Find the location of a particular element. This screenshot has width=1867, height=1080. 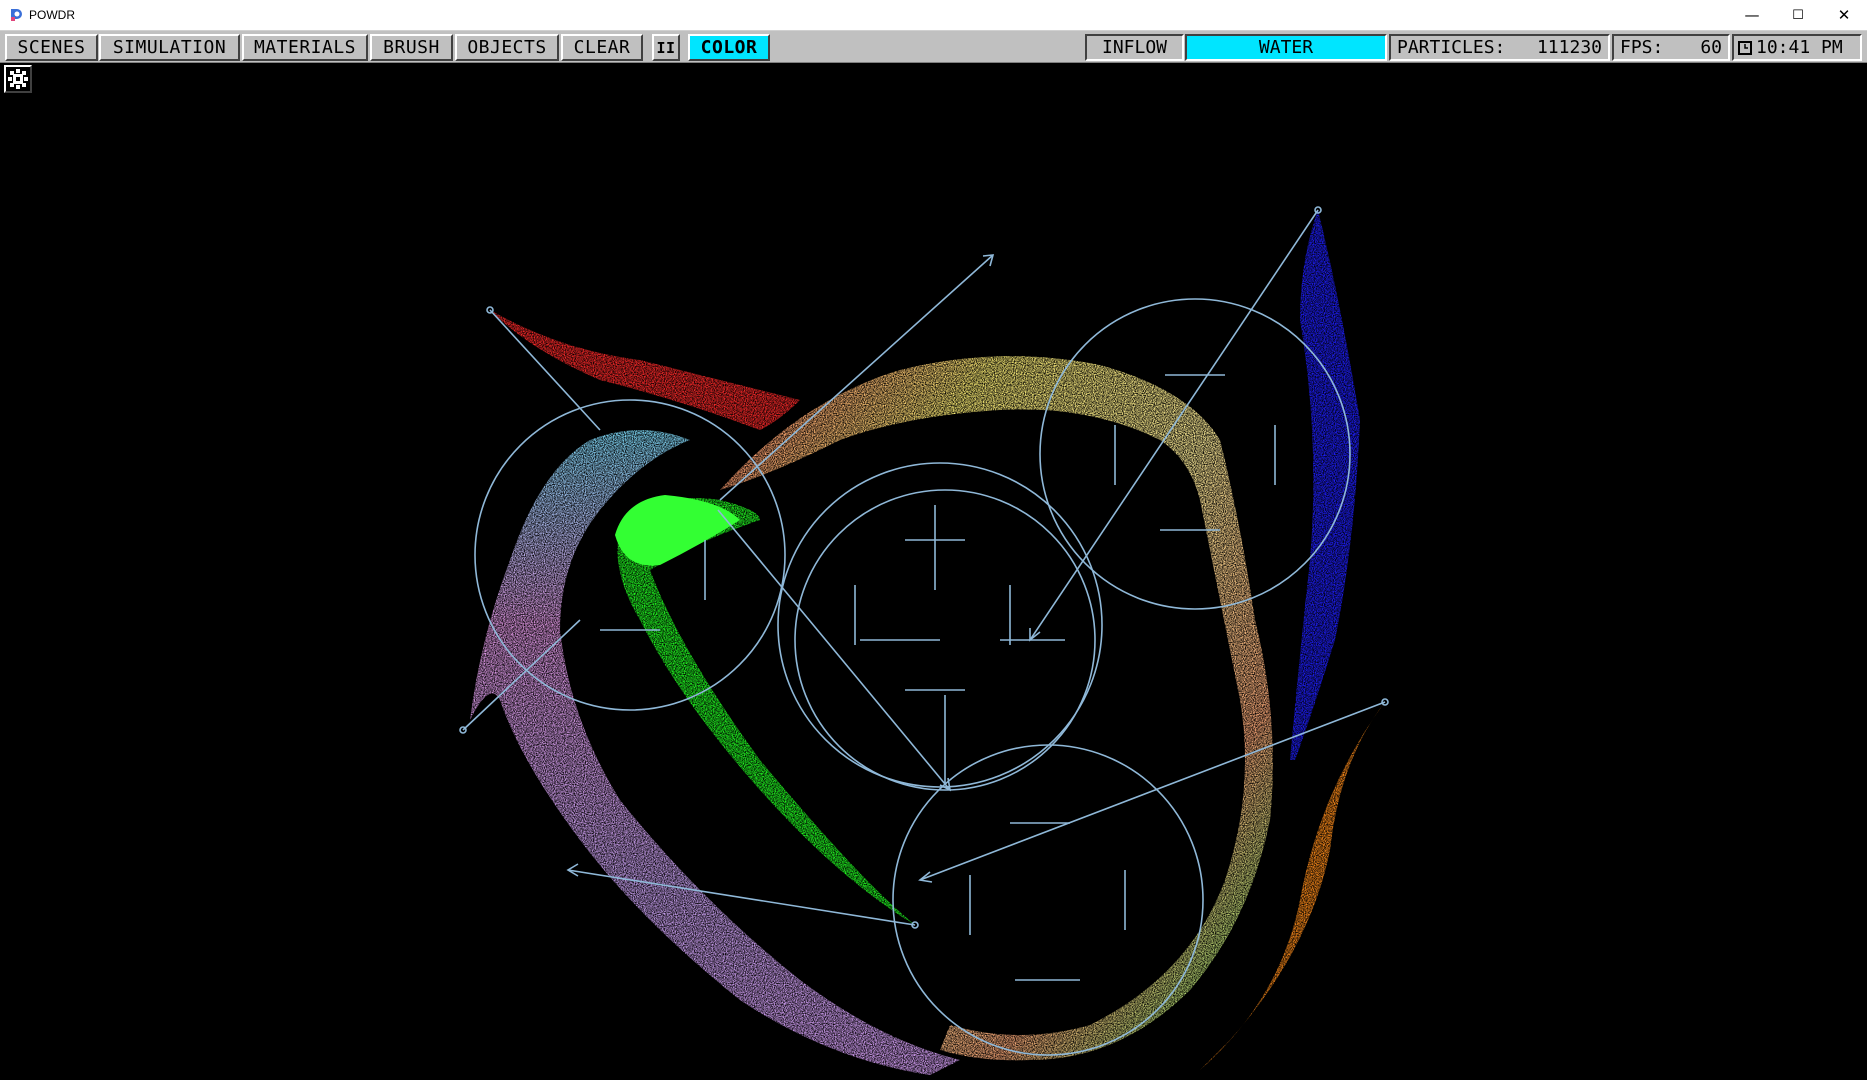

close-button: ✕ is located at coordinates (1844, 15).